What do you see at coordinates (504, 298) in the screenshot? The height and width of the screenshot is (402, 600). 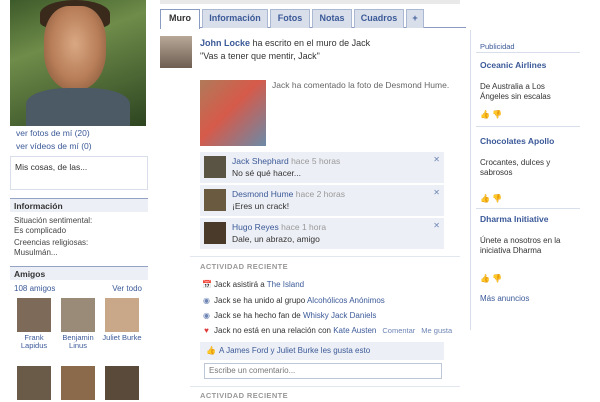 I see `more-ads-link: Más anuncios` at bounding box center [504, 298].